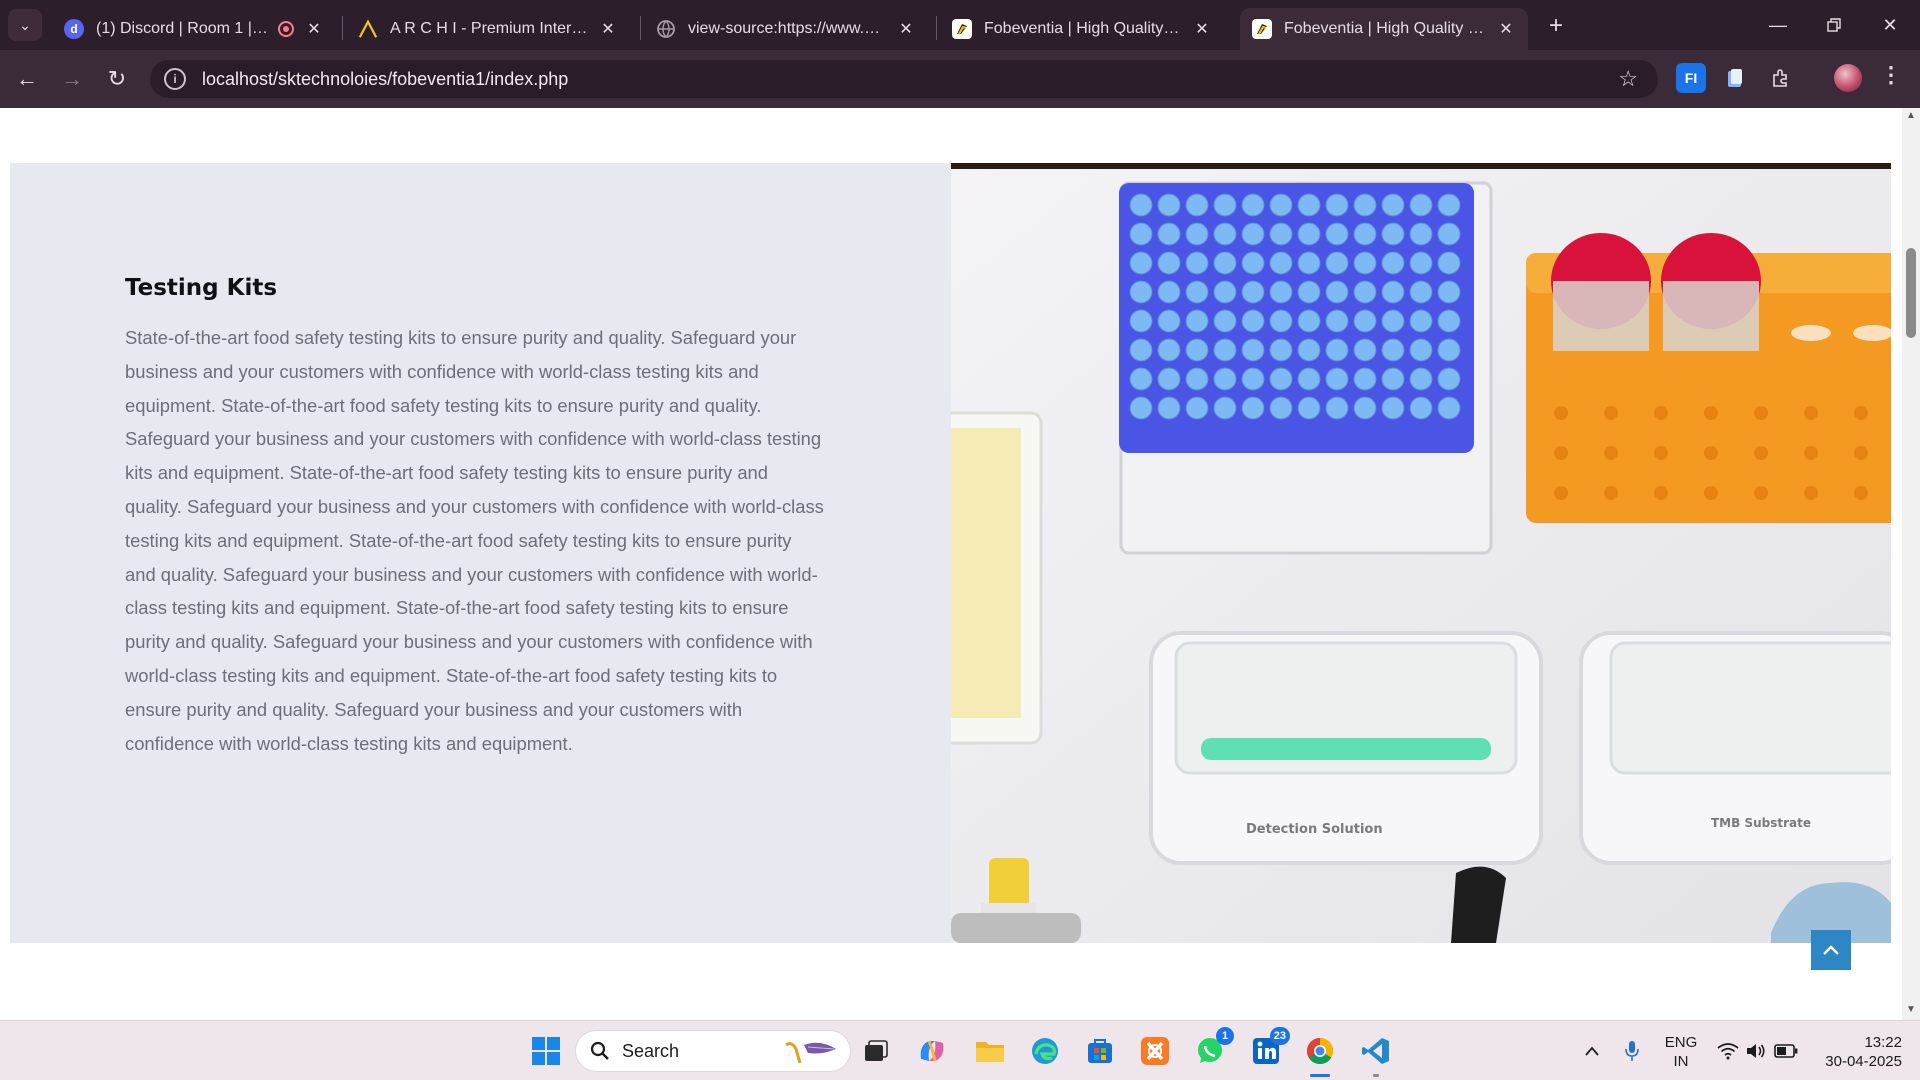 This screenshot has width=1920, height=1080. Describe the element at coordinates (1681, 1042) in the screenshot. I see `language-code: ENG` at that location.